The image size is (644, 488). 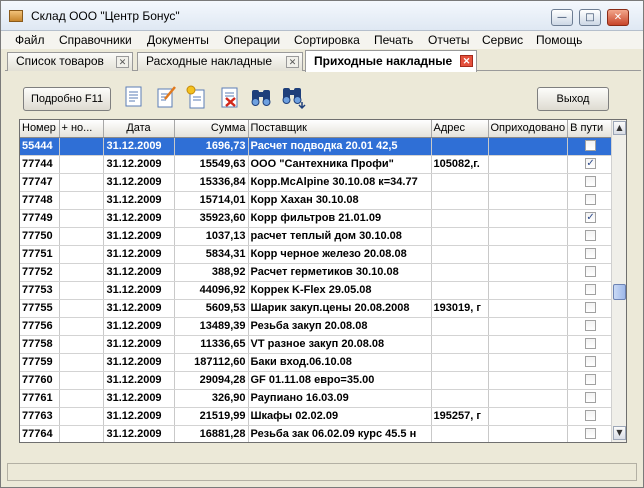 I want to click on close-window-button: ✕, so click(x=618, y=17).